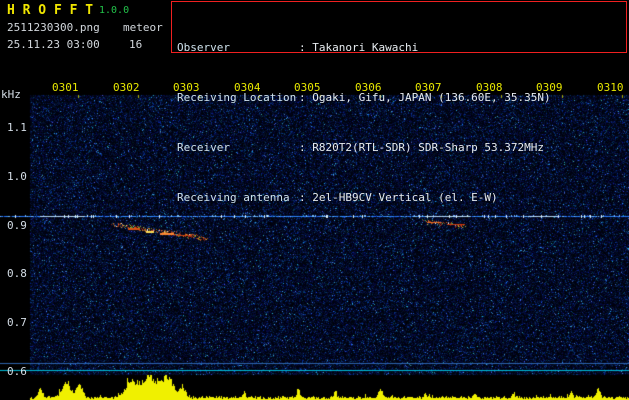 This screenshot has width=629, height=400. What do you see at coordinates (17, 176) in the screenshot?
I see `freq-label: 1.0` at bounding box center [17, 176].